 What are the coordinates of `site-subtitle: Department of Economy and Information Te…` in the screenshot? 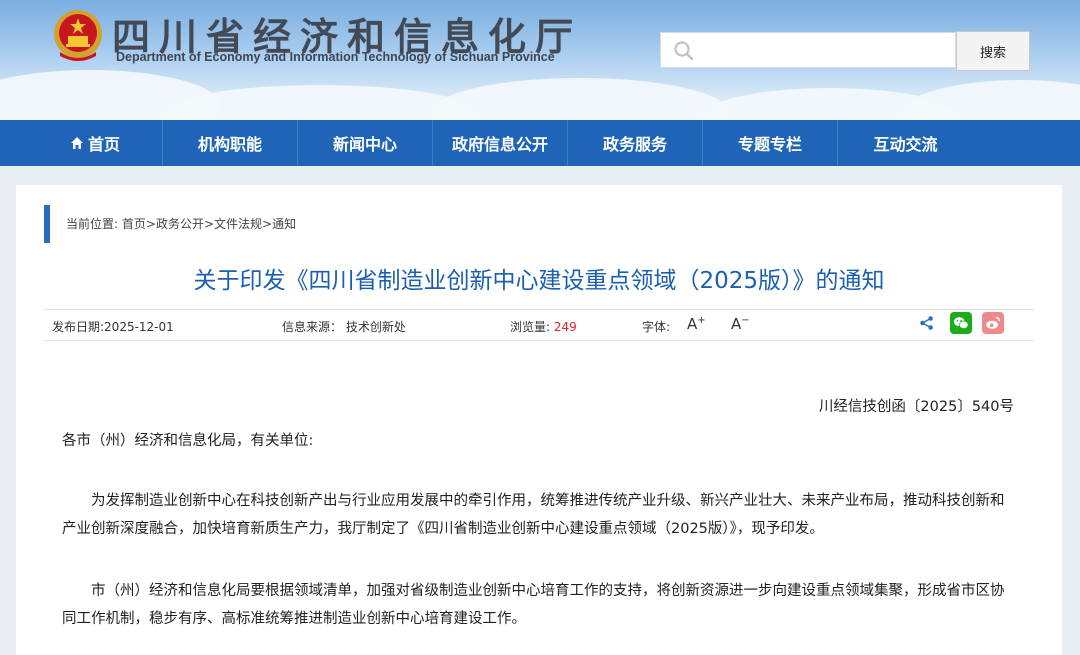 It's located at (335, 57).